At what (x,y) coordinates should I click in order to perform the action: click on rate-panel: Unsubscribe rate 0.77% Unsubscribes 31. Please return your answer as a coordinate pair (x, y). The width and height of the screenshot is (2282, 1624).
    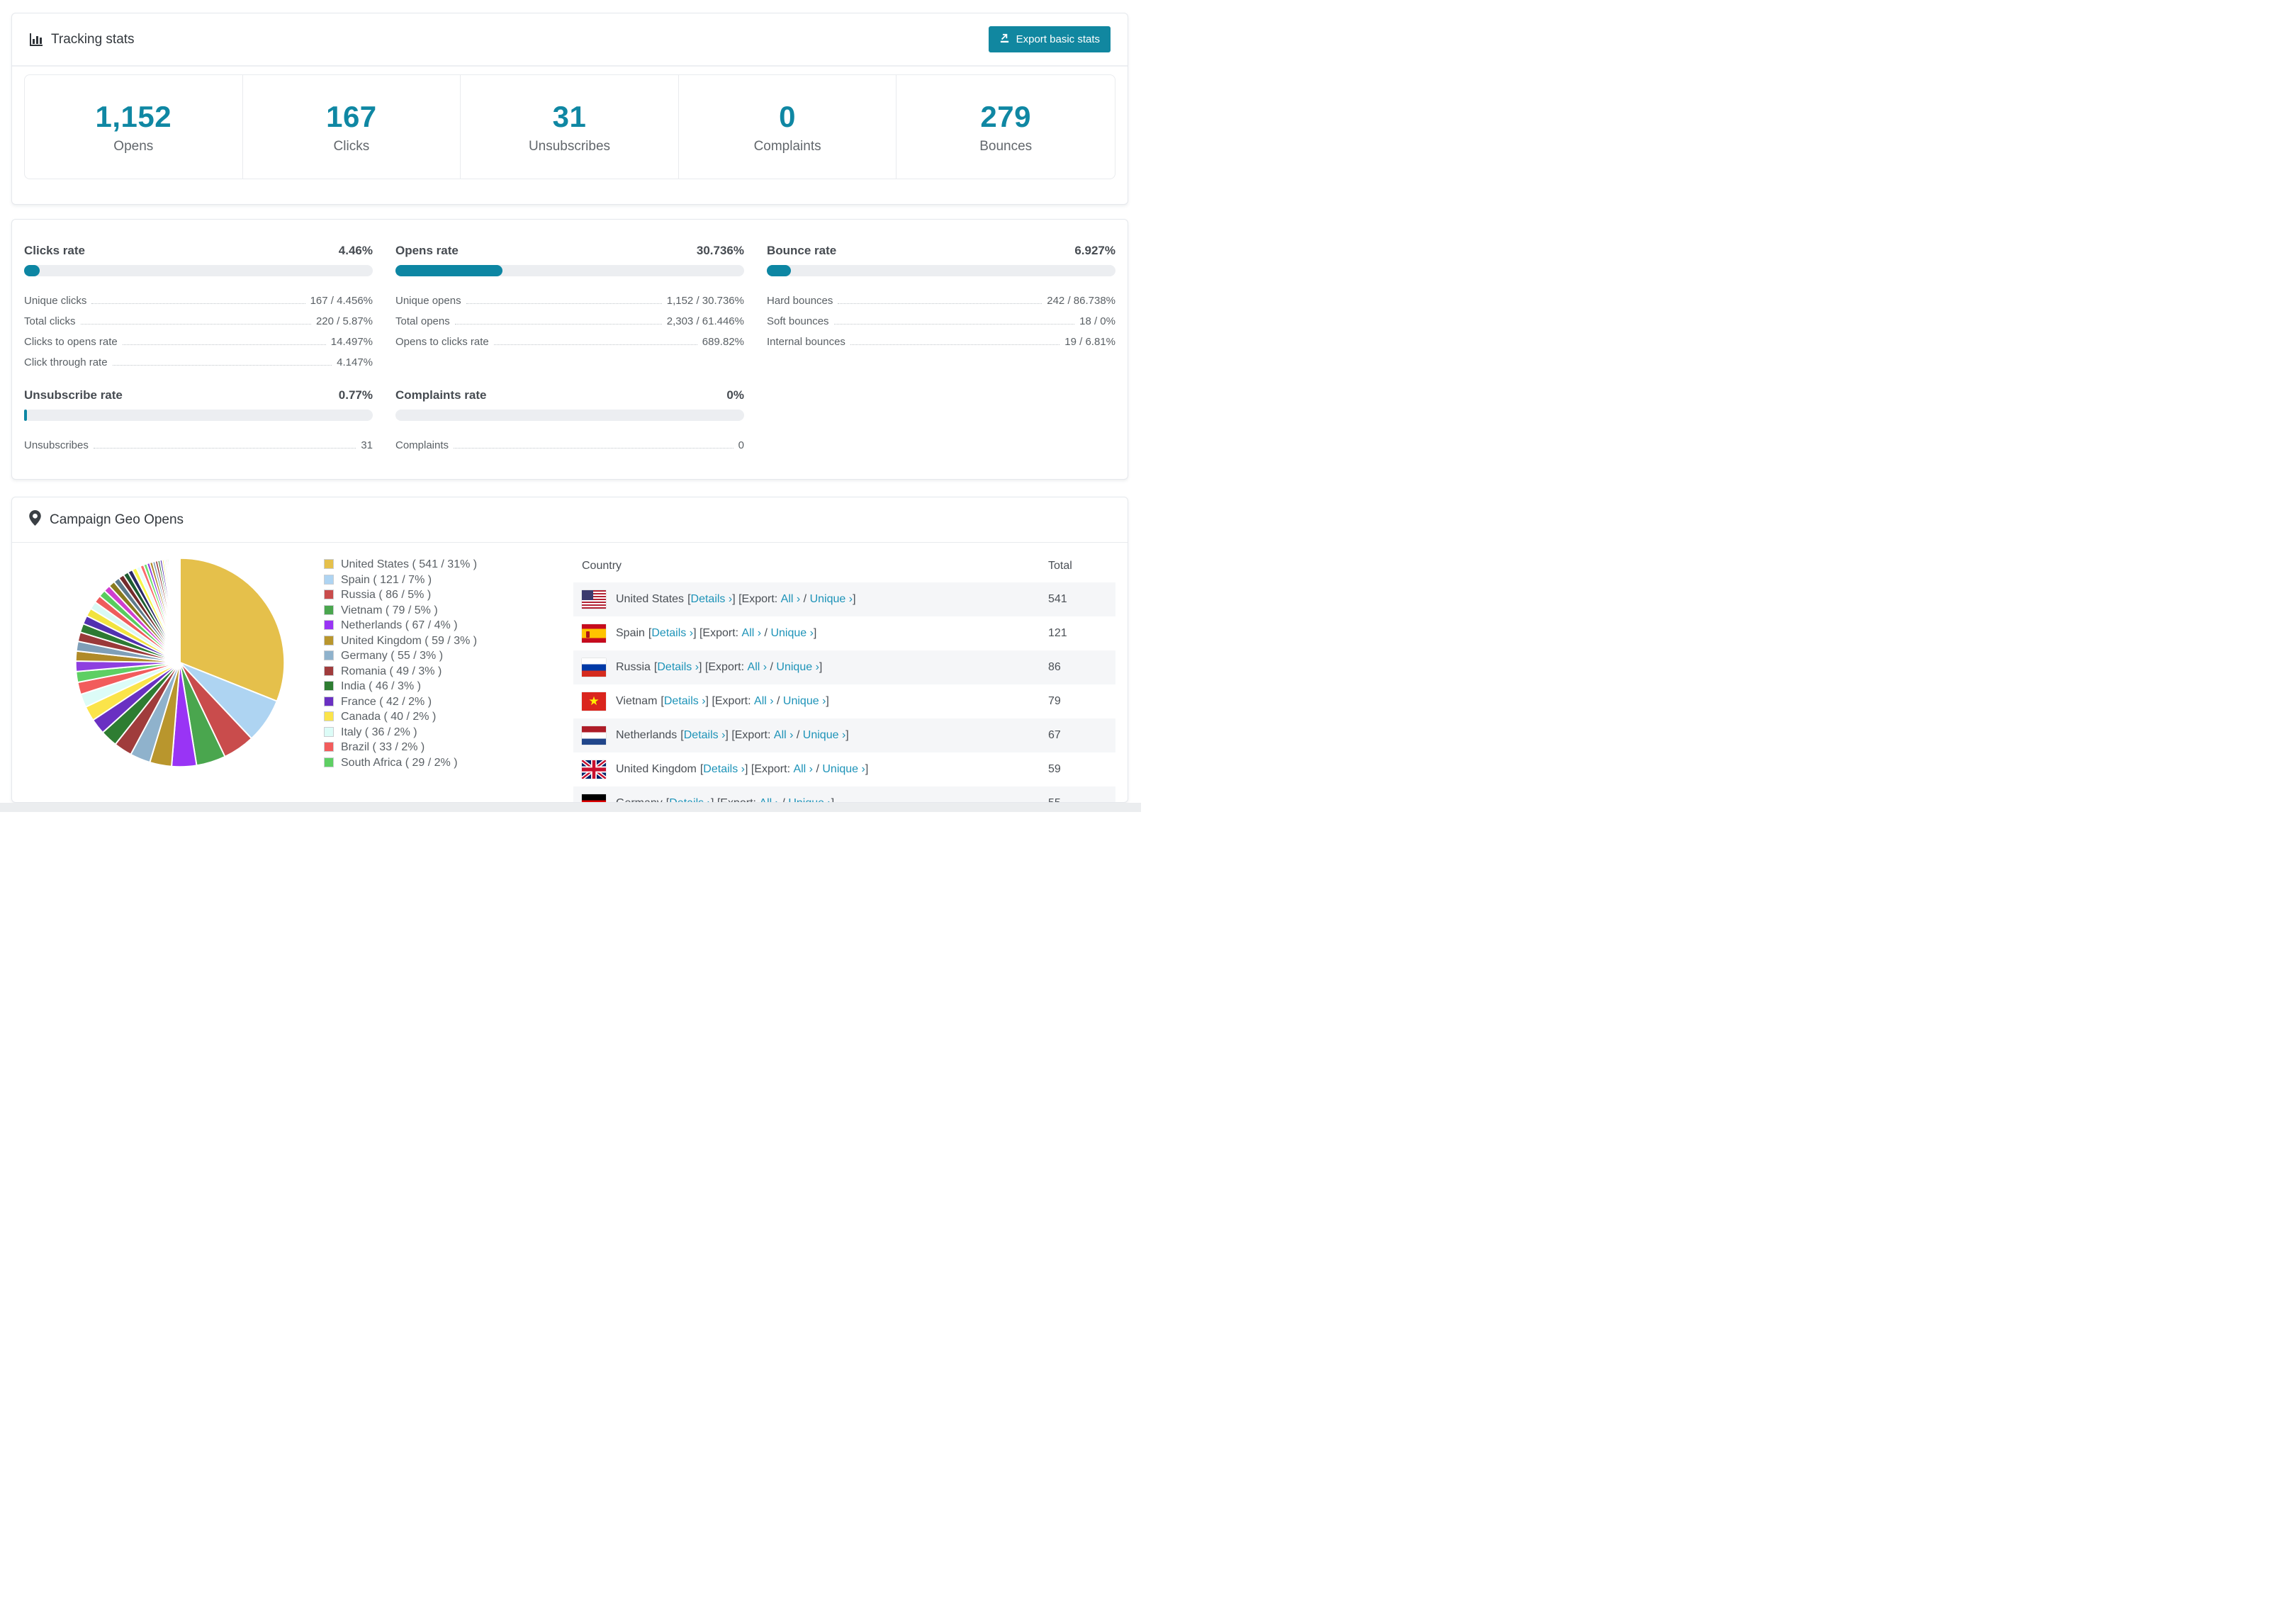
    Looking at the image, I should click on (198, 420).